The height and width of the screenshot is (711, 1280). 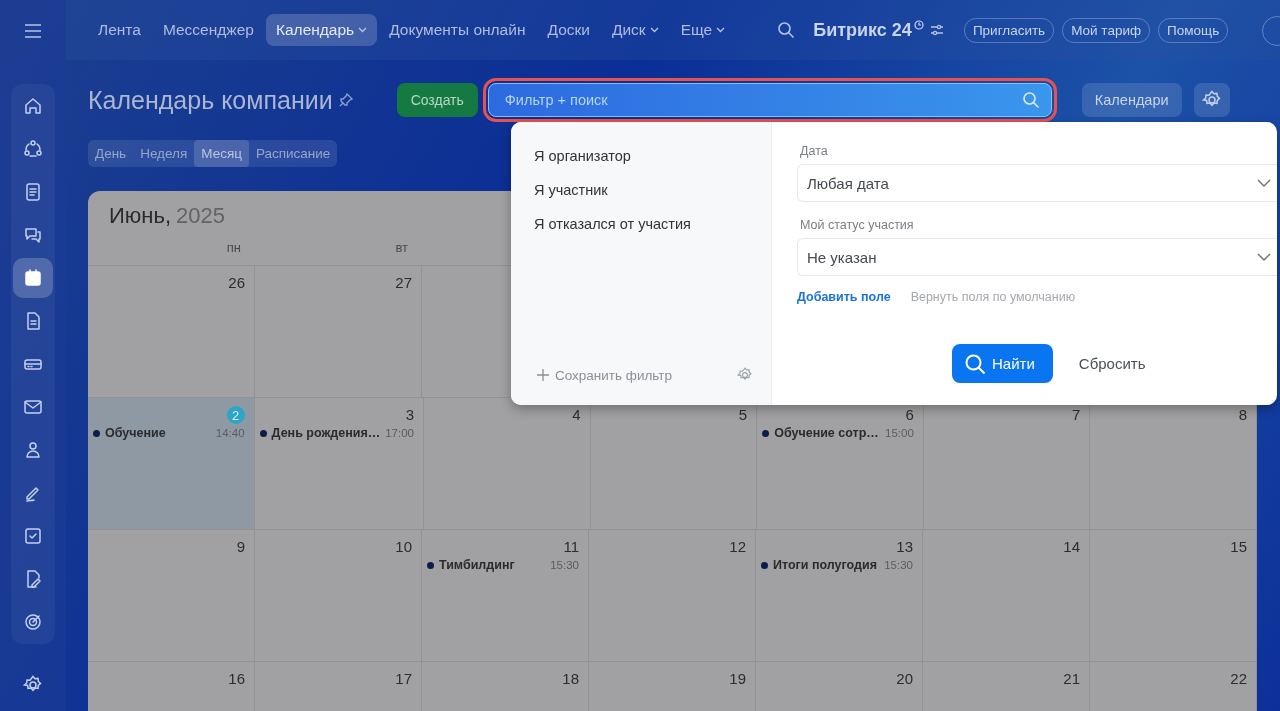 What do you see at coordinates (564, 565) in the screenshot?
I see `event-time: 15:30` at bounding box center [564, 565].